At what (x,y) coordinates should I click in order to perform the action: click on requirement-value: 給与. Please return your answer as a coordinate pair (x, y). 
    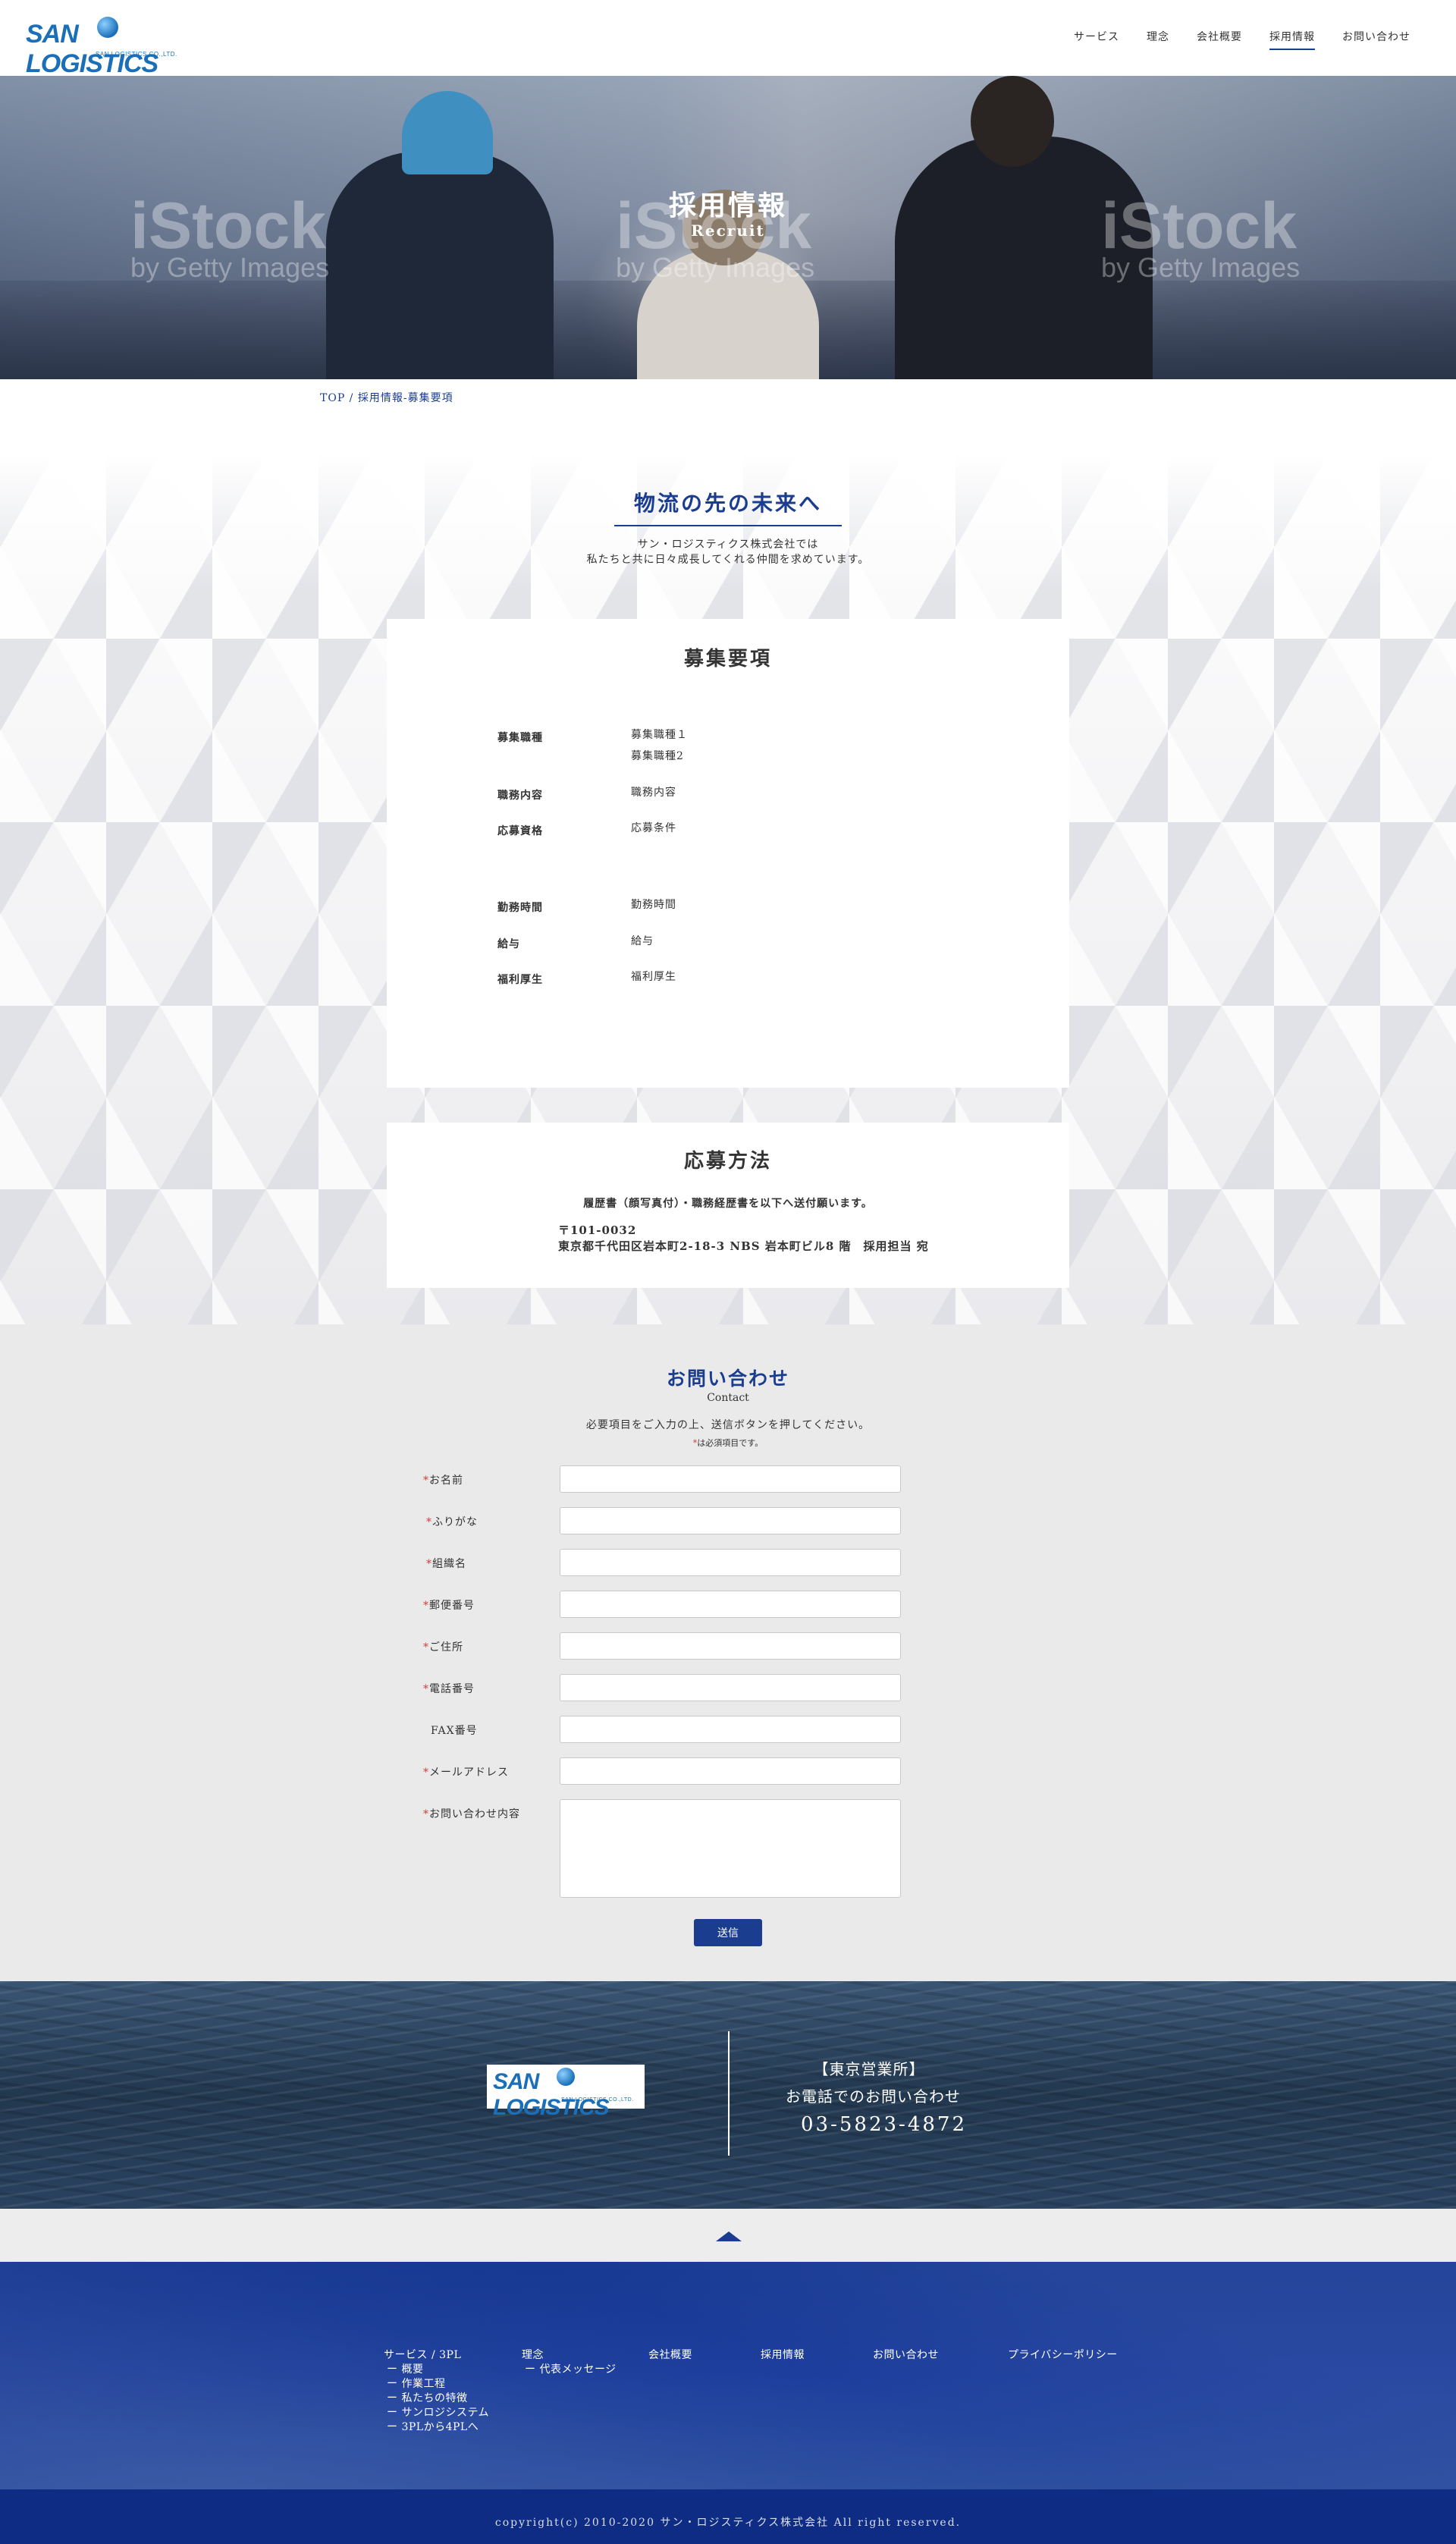
    Looking at the image, I should click on (642, 941).